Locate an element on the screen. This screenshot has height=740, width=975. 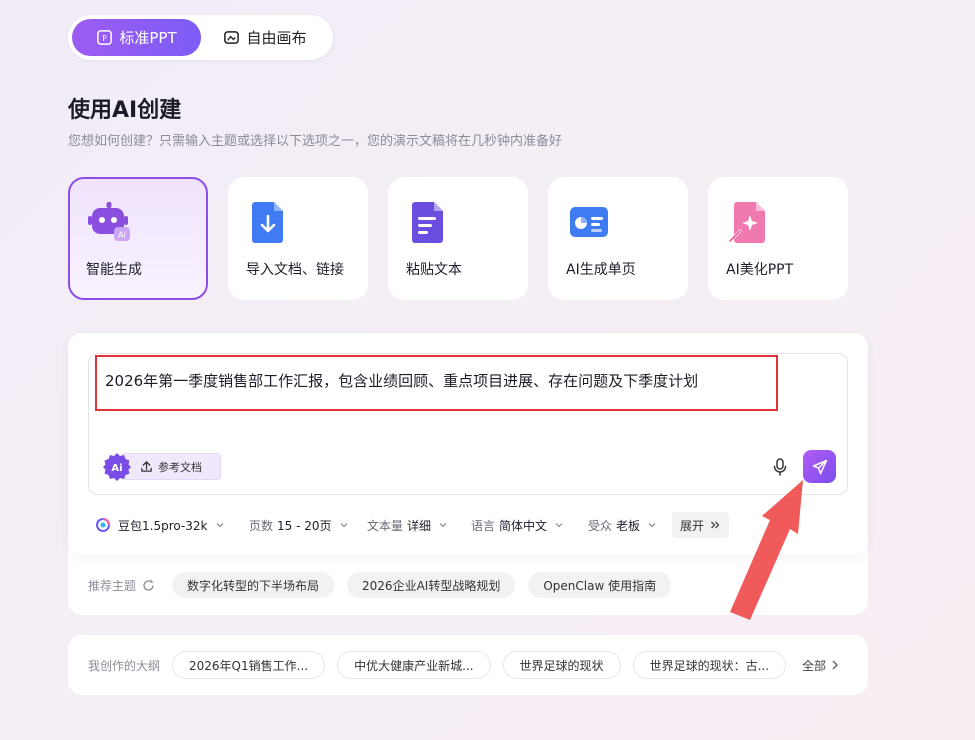
create-options: AI 智能生成 导入文档、链接 粘贴文本 AI生成单页 AI美化PPT is located at coordinates (458, 238).